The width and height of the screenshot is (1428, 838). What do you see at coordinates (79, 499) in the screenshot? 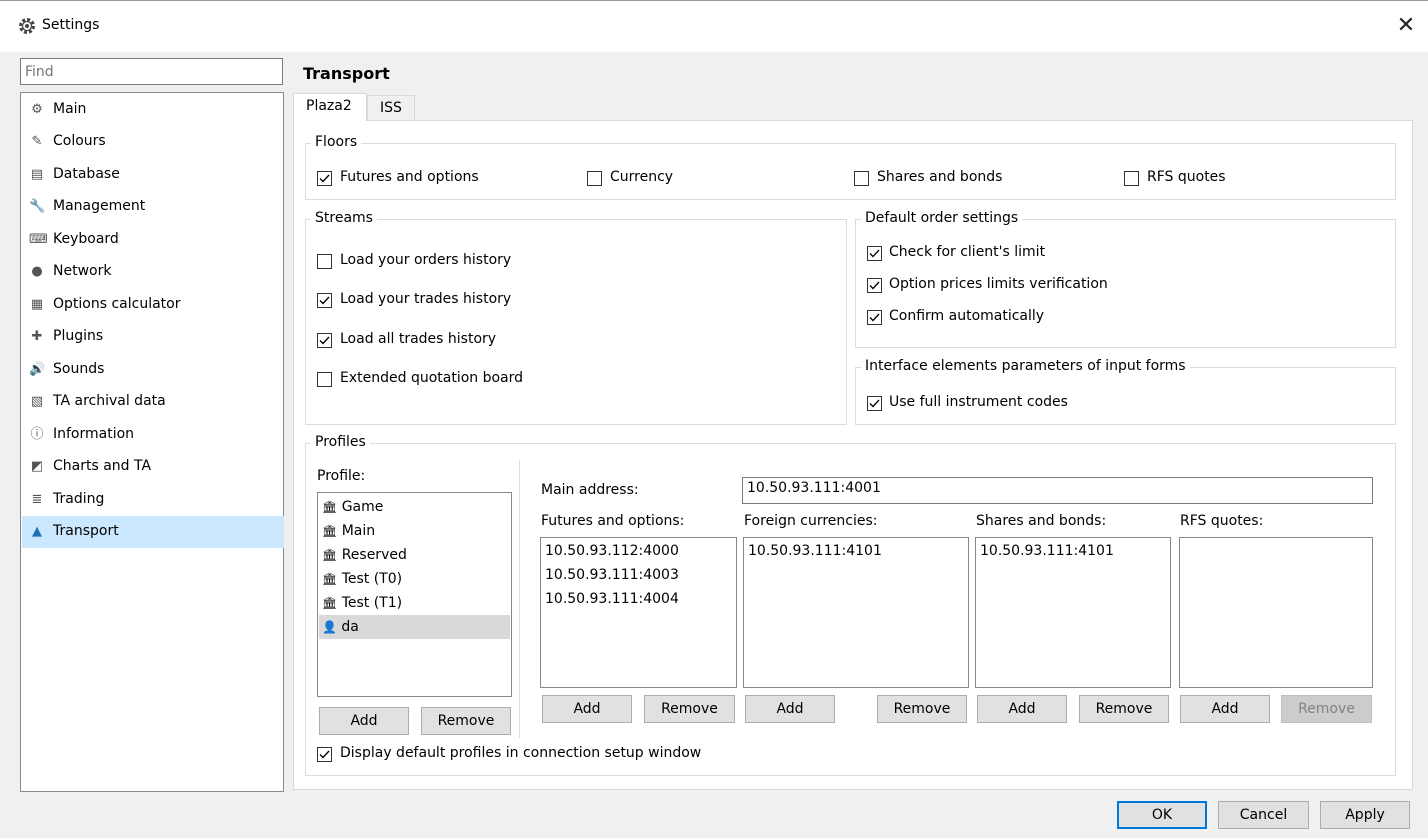
I see `sidebar-item-label: Trading` at bounding box center [79, 499].